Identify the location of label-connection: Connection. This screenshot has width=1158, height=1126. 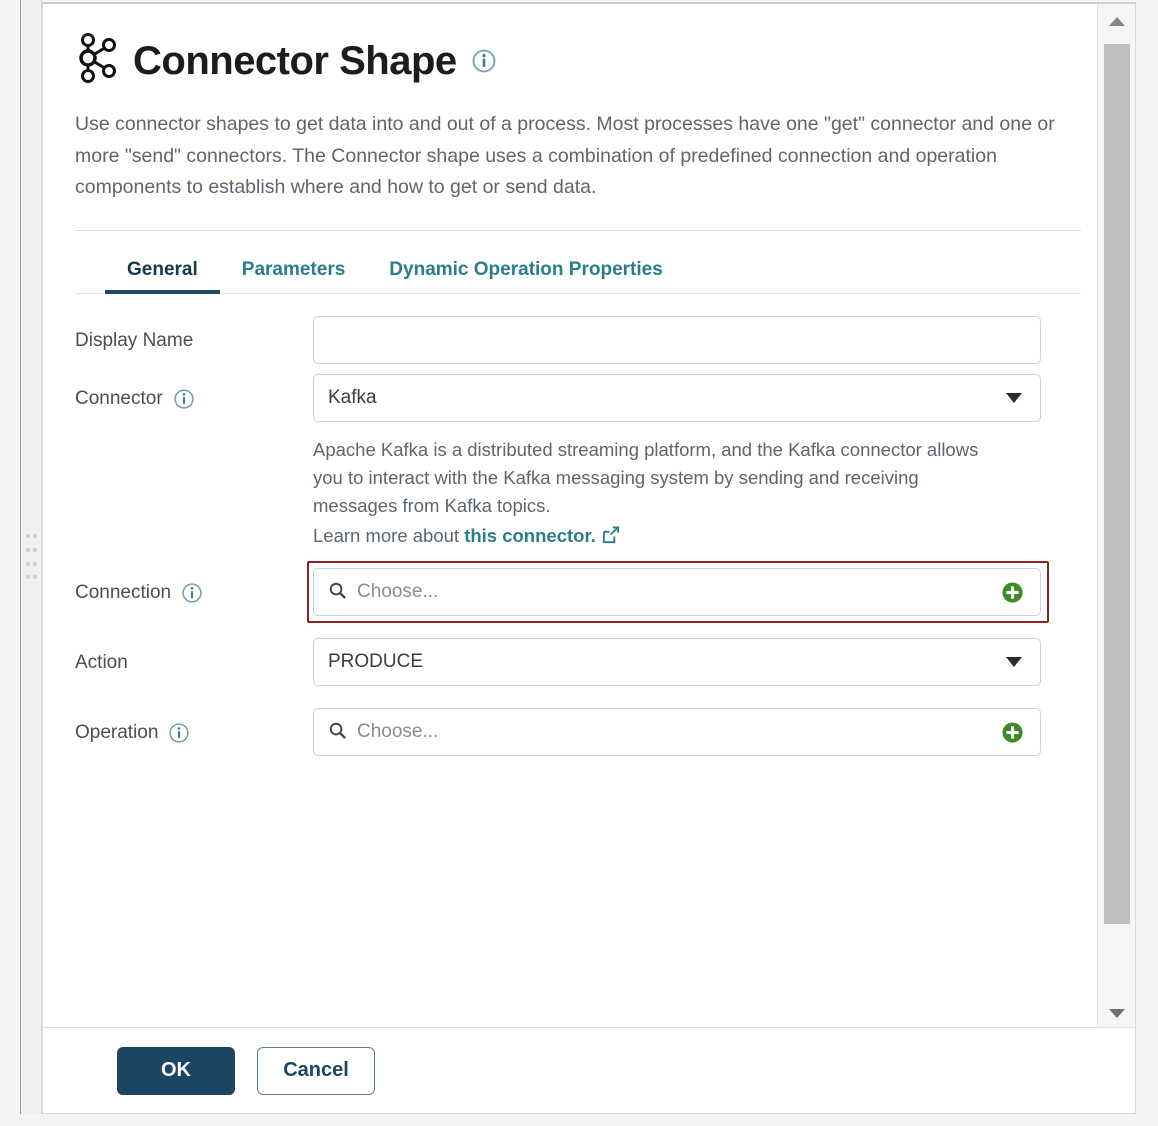
(194, 586).